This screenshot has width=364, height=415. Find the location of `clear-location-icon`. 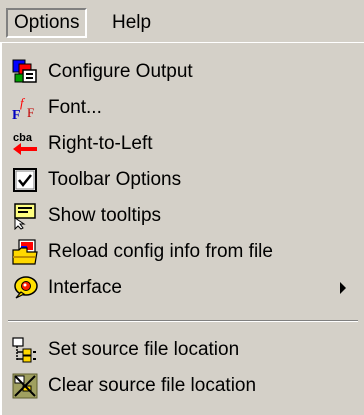

clear-location-icon is located at coordinates (25, 386).